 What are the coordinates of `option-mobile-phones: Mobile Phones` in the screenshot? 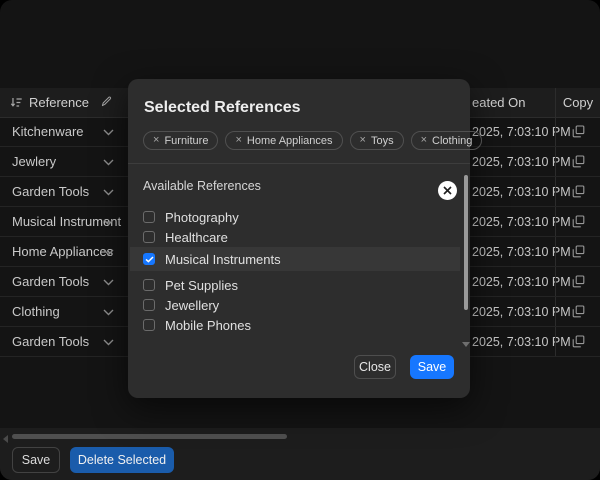 It's located at (295, 325).